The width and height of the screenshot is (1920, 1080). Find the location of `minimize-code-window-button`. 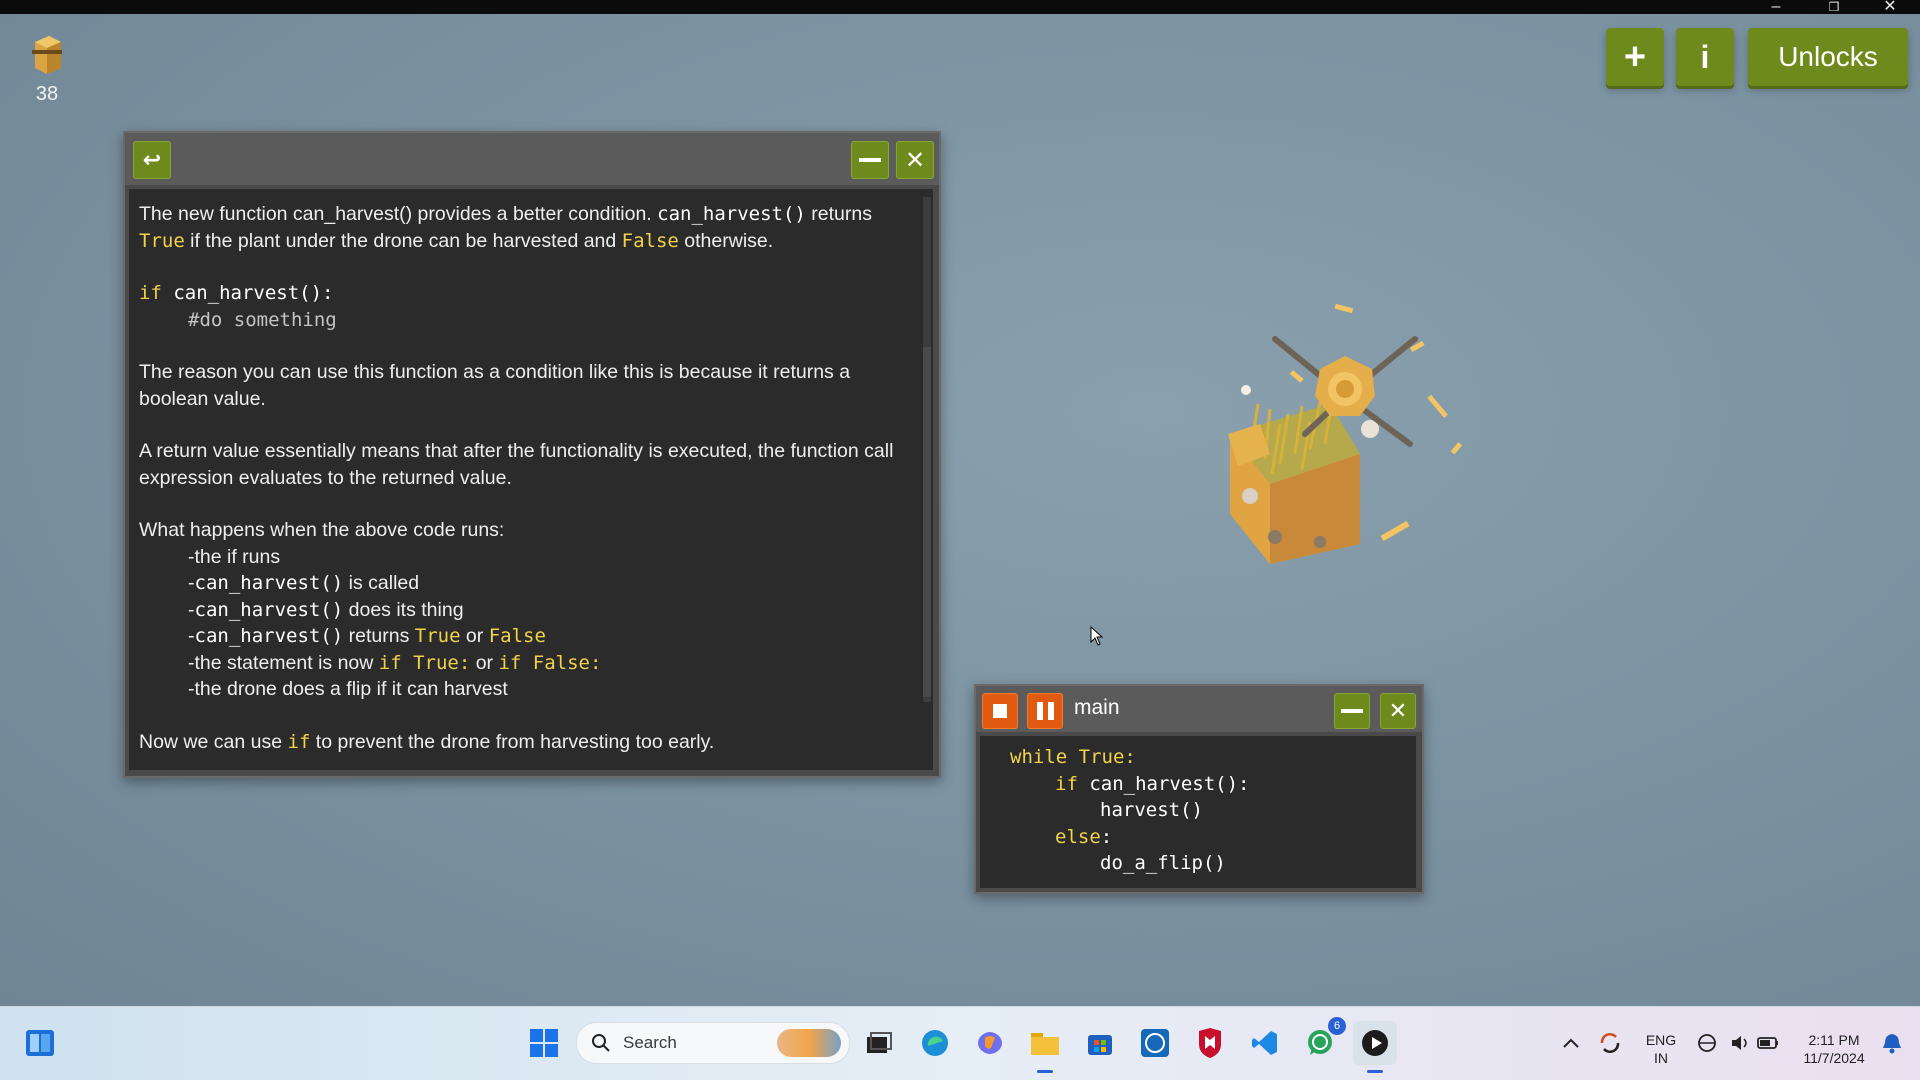

minimize-code-window-button is located at coordinates (1352, 711).